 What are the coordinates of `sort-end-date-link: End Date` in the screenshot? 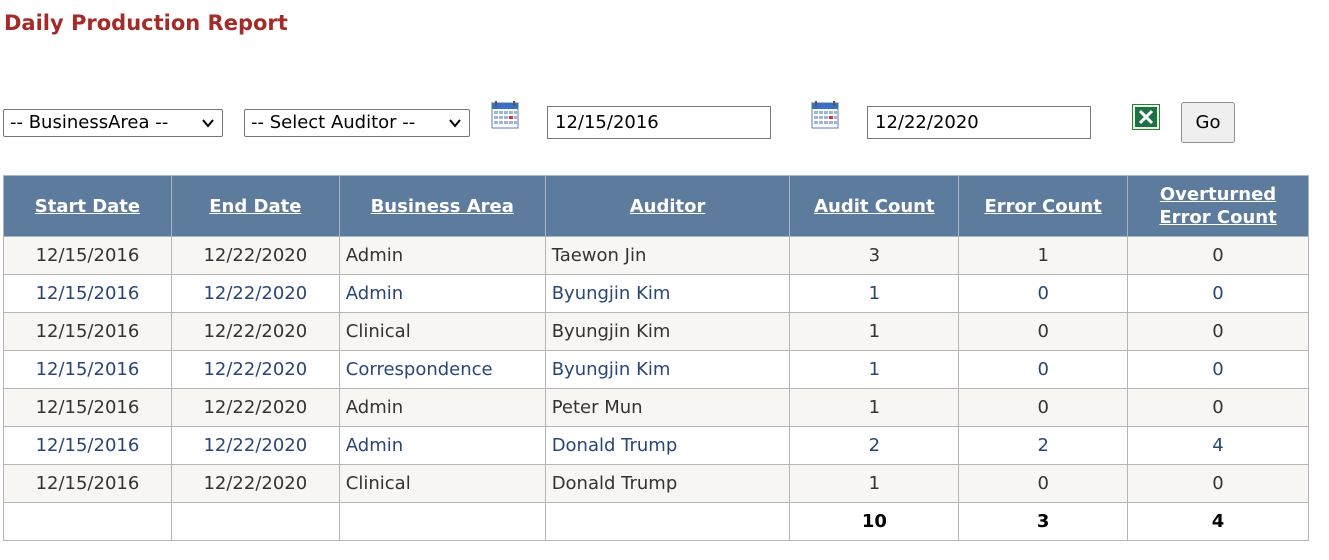 It's located at (255, 206).